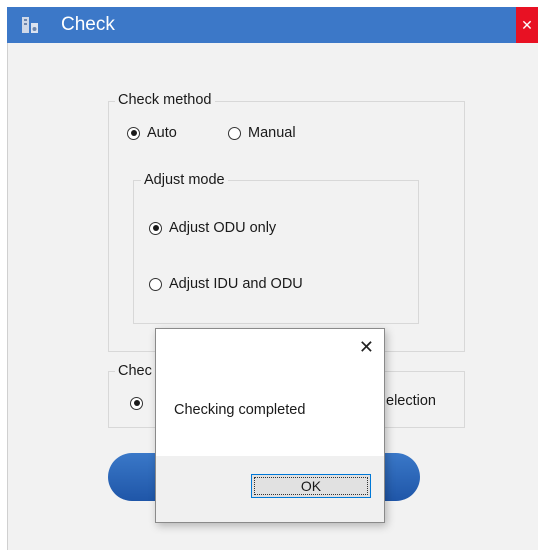  What do you see at coordinates (272, 133) in the screenshot?
I see `radio-manual-label: Manual` at bounding box center [272, 133].